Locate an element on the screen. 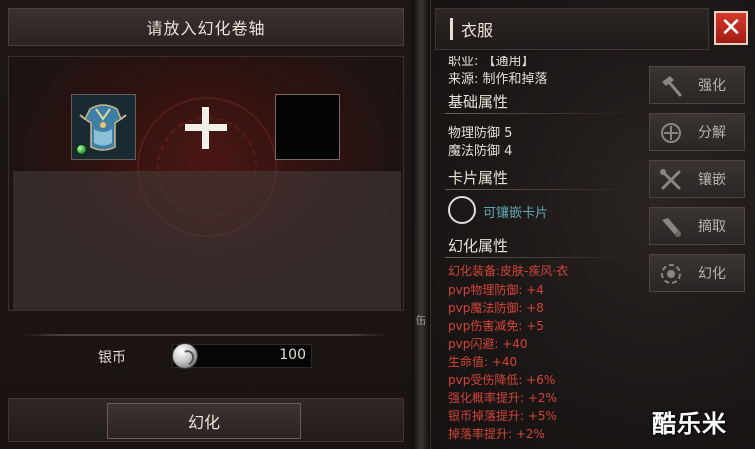  close-button: ✕ is located at coordinates (731, 28).